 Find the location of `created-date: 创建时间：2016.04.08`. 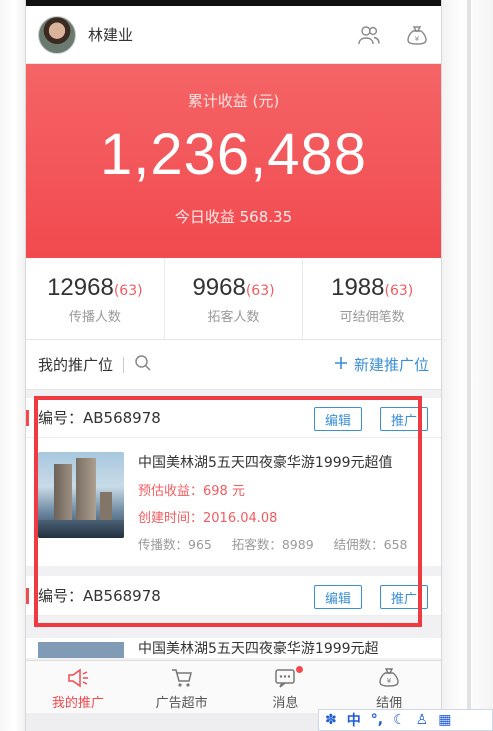

created-date: 创建时间：2016.04.08 is located at coordinates (208, 518).